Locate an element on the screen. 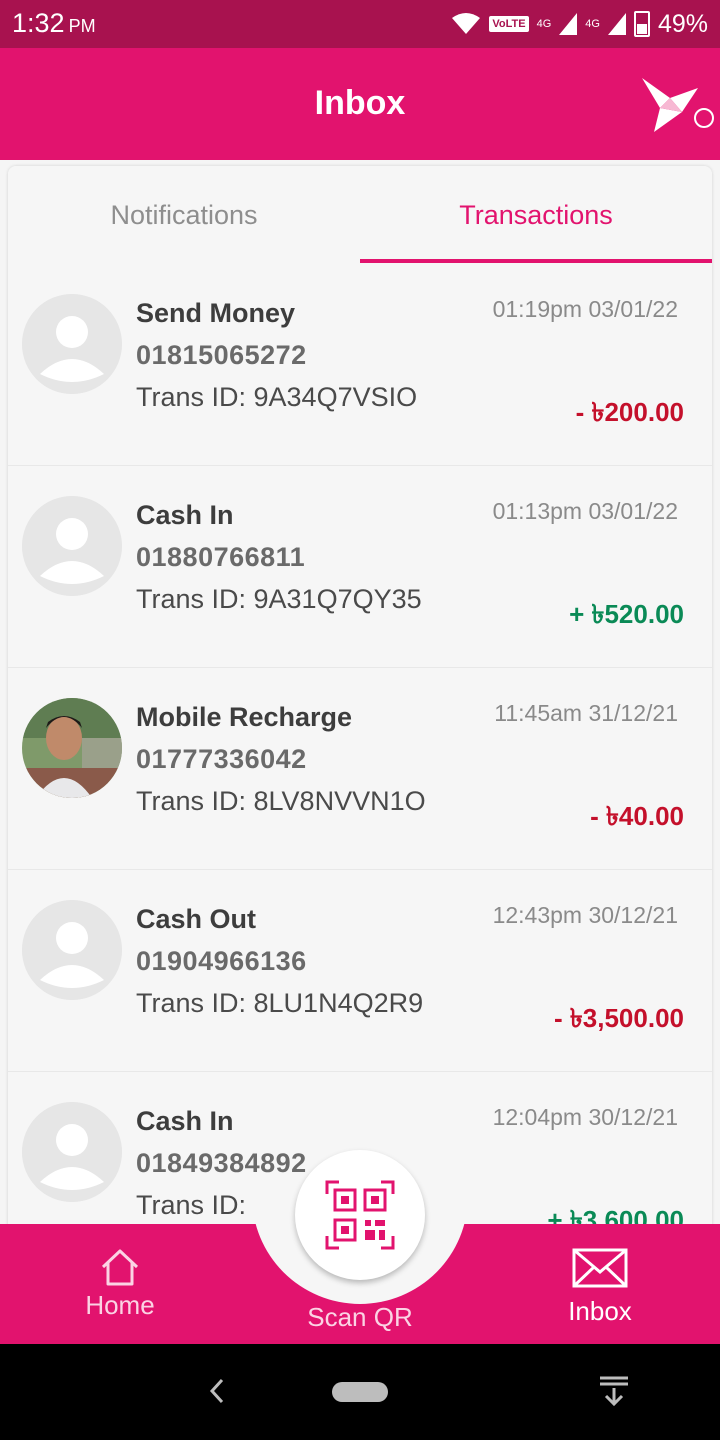 The width and height of the screenshot is (720, 1440). page-title: Inbox is located at coordinates (360, 103).